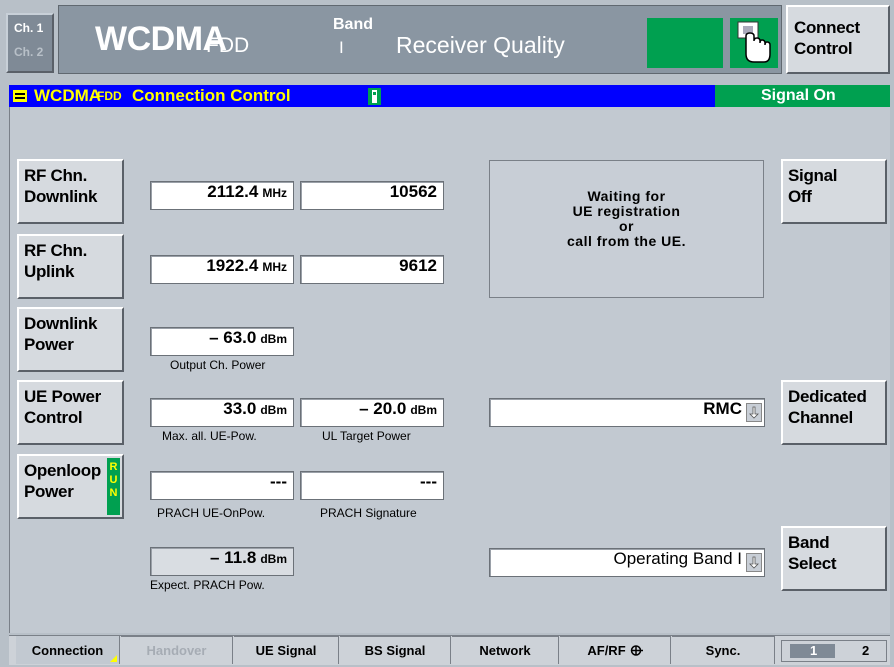  I want to click on tab-handover: Handover, so click(177, 650).